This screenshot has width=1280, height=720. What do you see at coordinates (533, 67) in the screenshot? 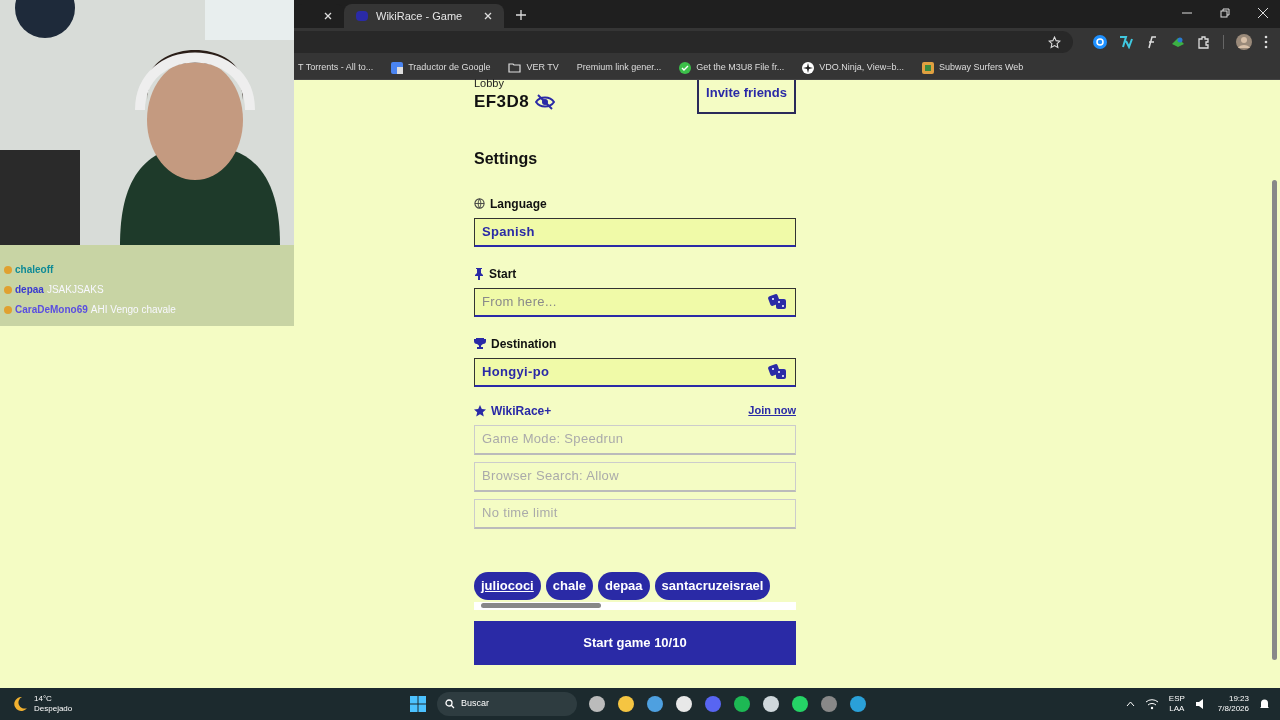
I see `bookmark-link: VER TV` at bounding box center [533, 67].